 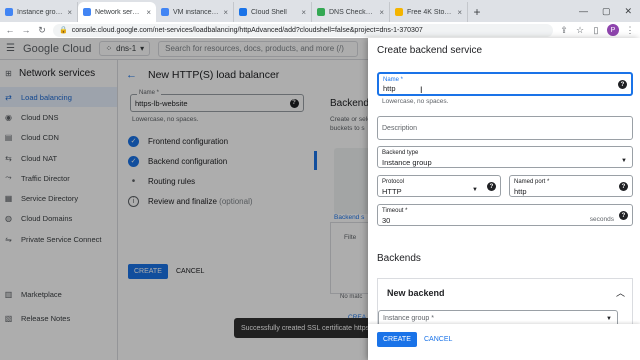 What do you see at coordinates (613, 30) in the screenshot?
I see `profile-avatar: P` at bounding box center [613, 30].